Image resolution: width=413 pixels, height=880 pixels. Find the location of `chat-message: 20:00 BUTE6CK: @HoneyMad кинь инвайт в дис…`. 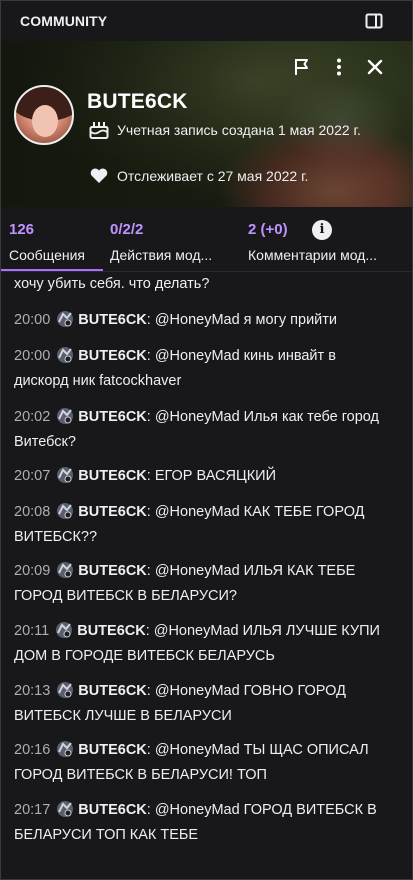

chat-message: 20:00 BUTE6CK: @HoneyMad кинь инвайт в дис… is located at coordinates (204, 369).